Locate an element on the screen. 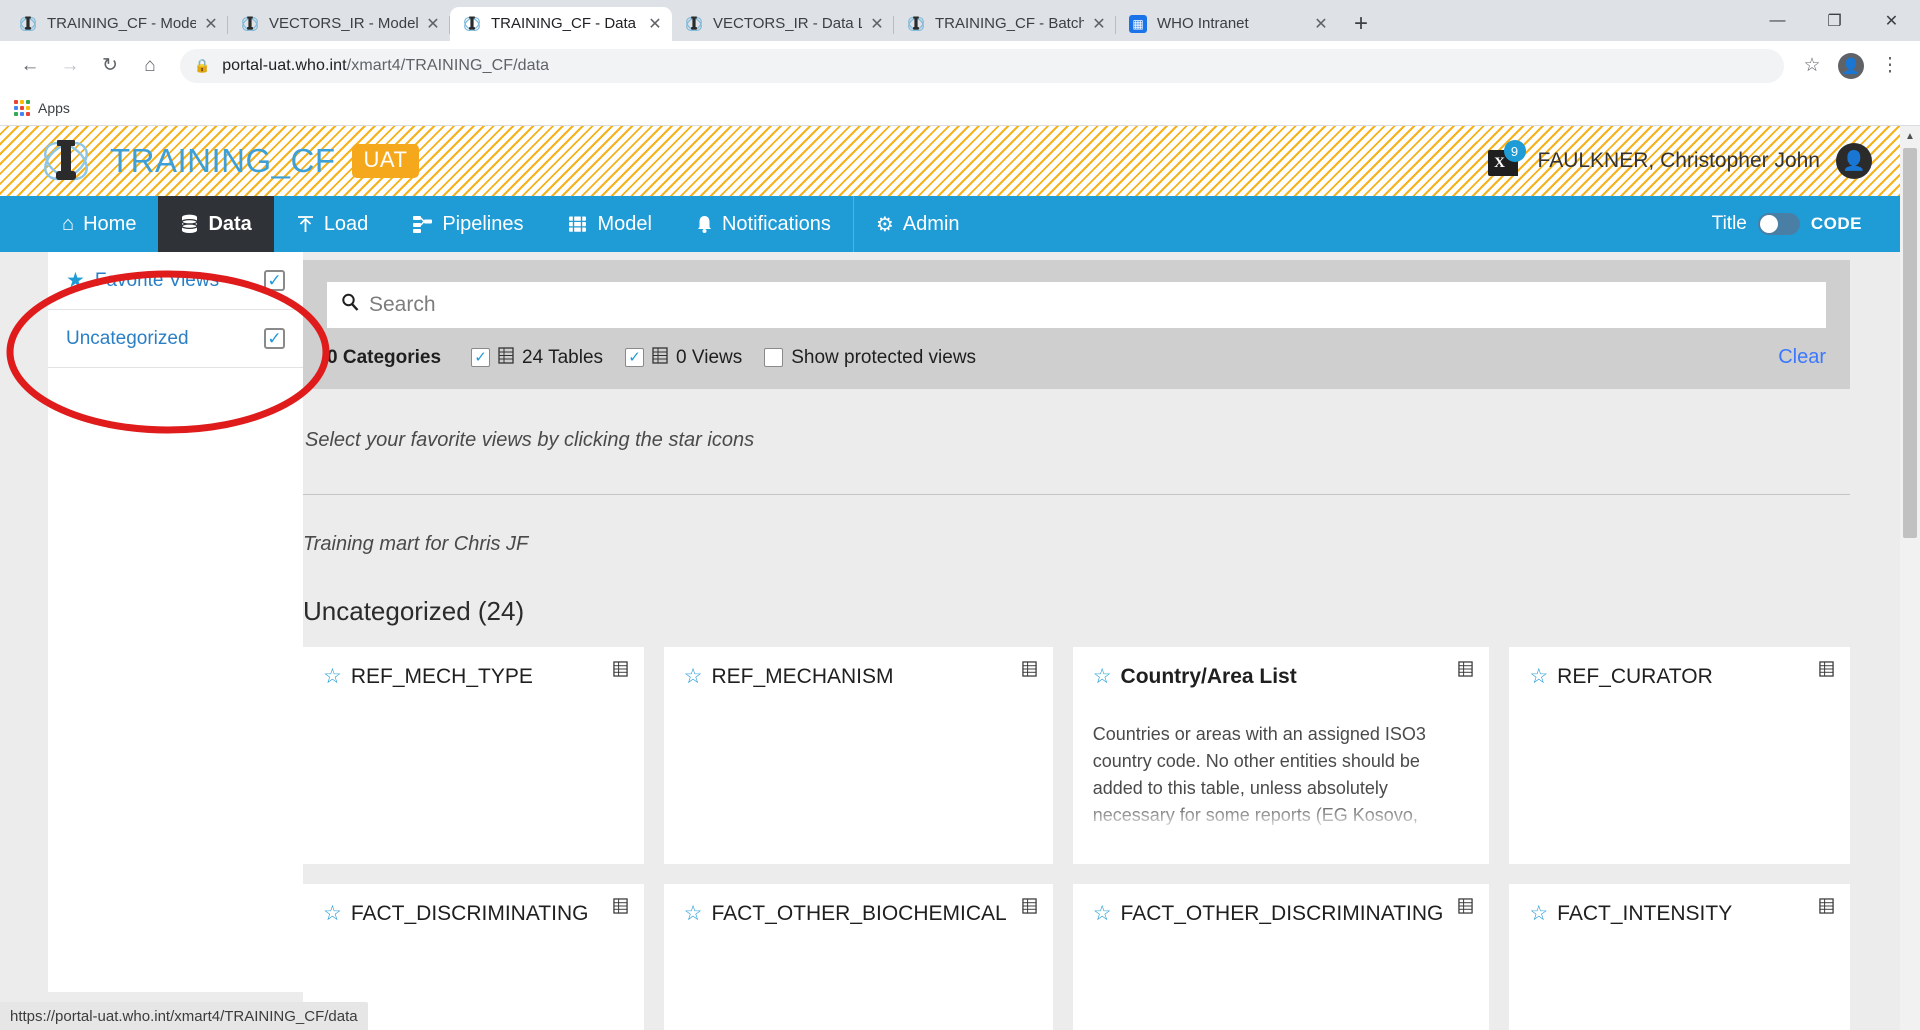 This screenshot has height=1030, width=1920. lock-icon: 🔒 is located at coordinates (202, 65).